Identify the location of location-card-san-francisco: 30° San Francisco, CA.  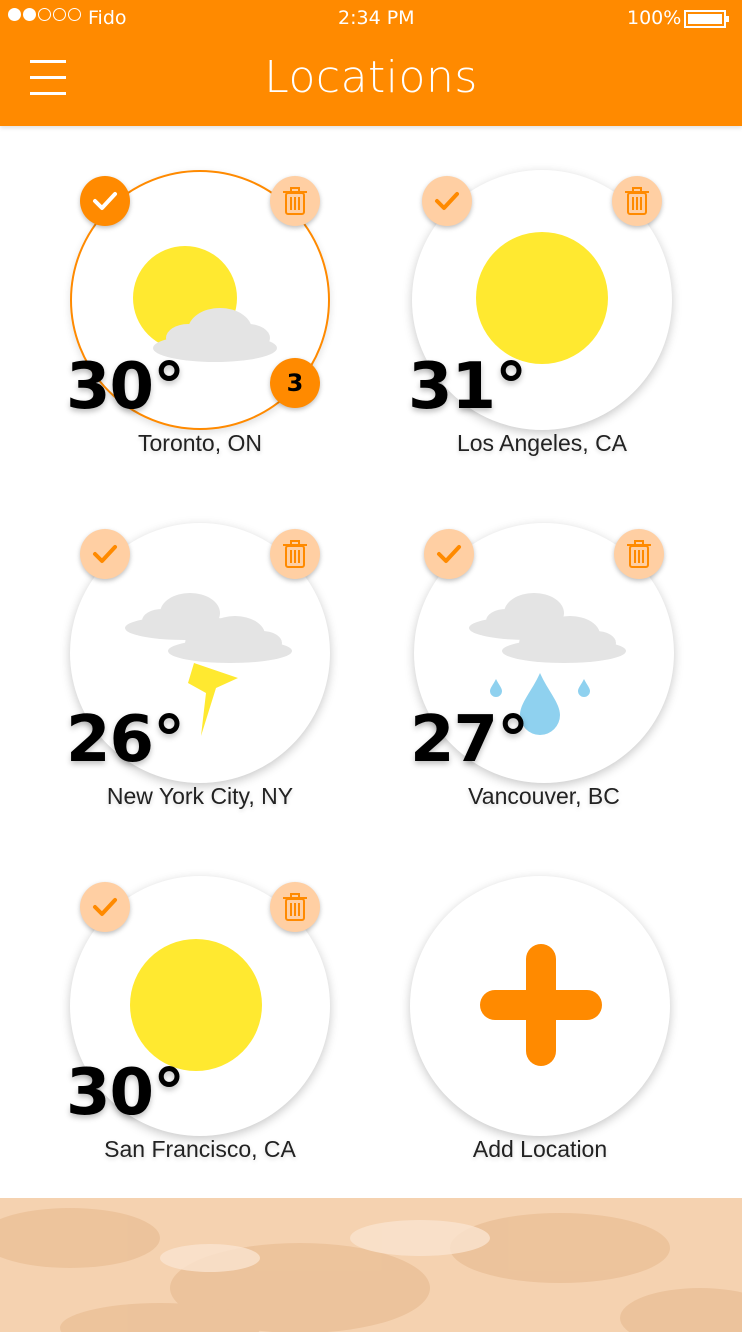
(205, 1031).